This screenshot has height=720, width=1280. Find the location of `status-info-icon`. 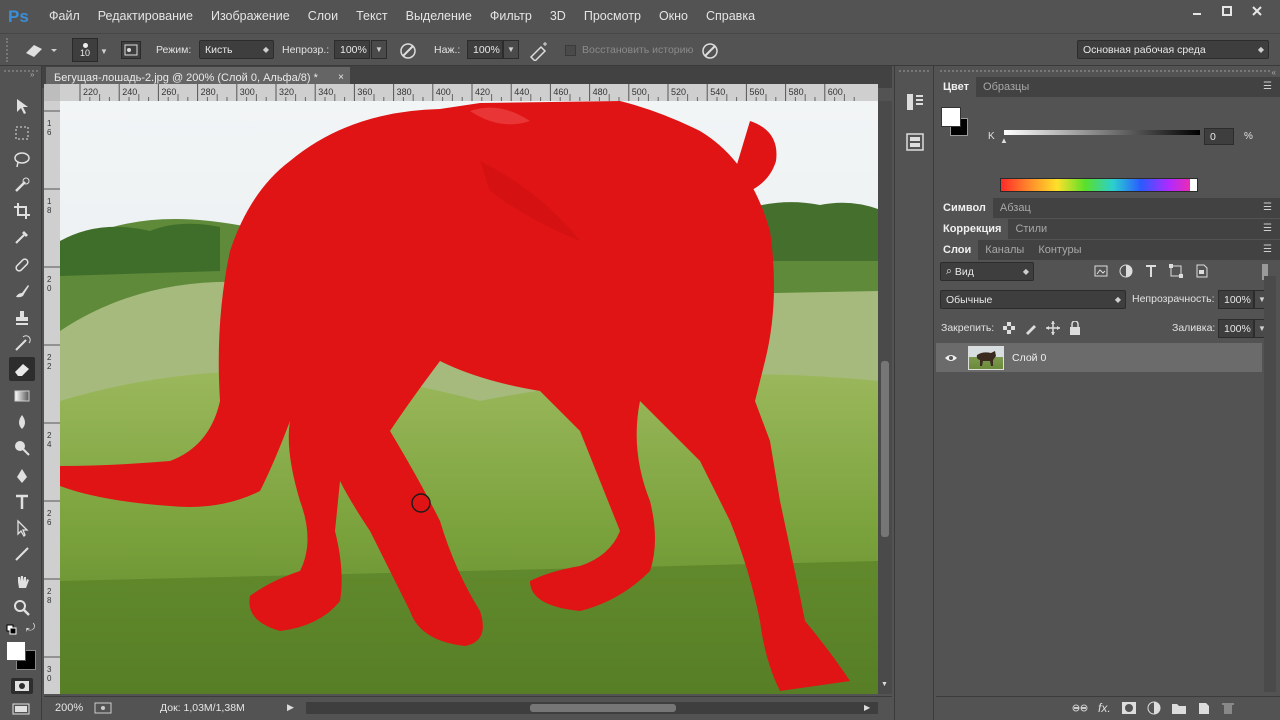

status-info-icon is located at coordinates (103, 709).